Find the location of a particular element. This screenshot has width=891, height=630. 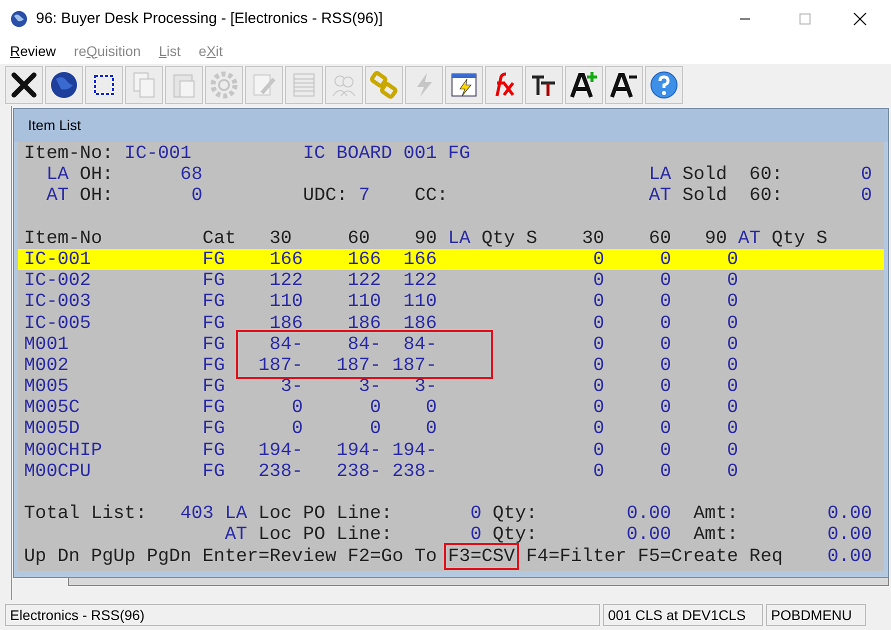

footer-value: 0.00 is located at coordinates (849, 556).